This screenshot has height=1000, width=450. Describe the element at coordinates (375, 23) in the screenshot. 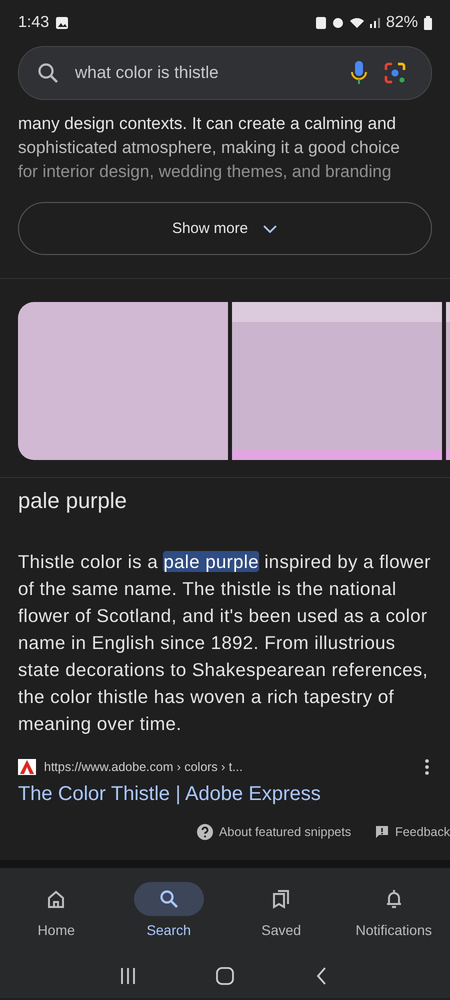

I see `signal-icon` at that location.